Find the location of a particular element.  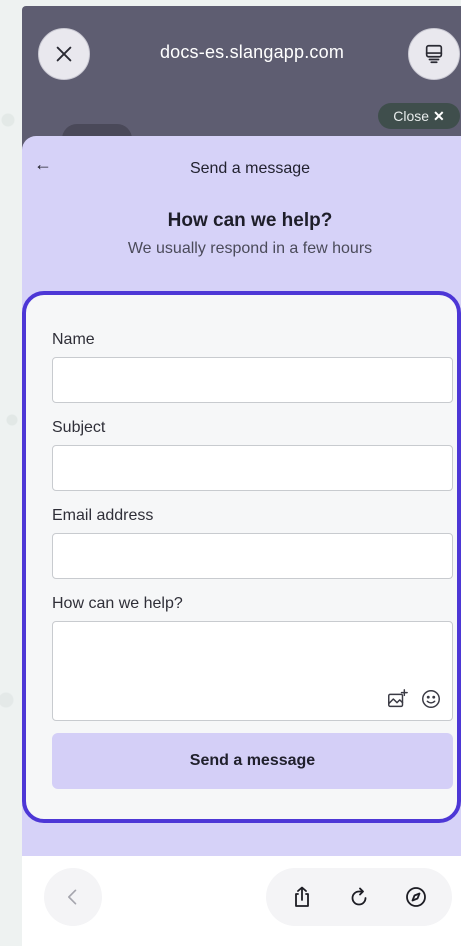

help-heading: How can we help? is located at coordinates (250, 220).